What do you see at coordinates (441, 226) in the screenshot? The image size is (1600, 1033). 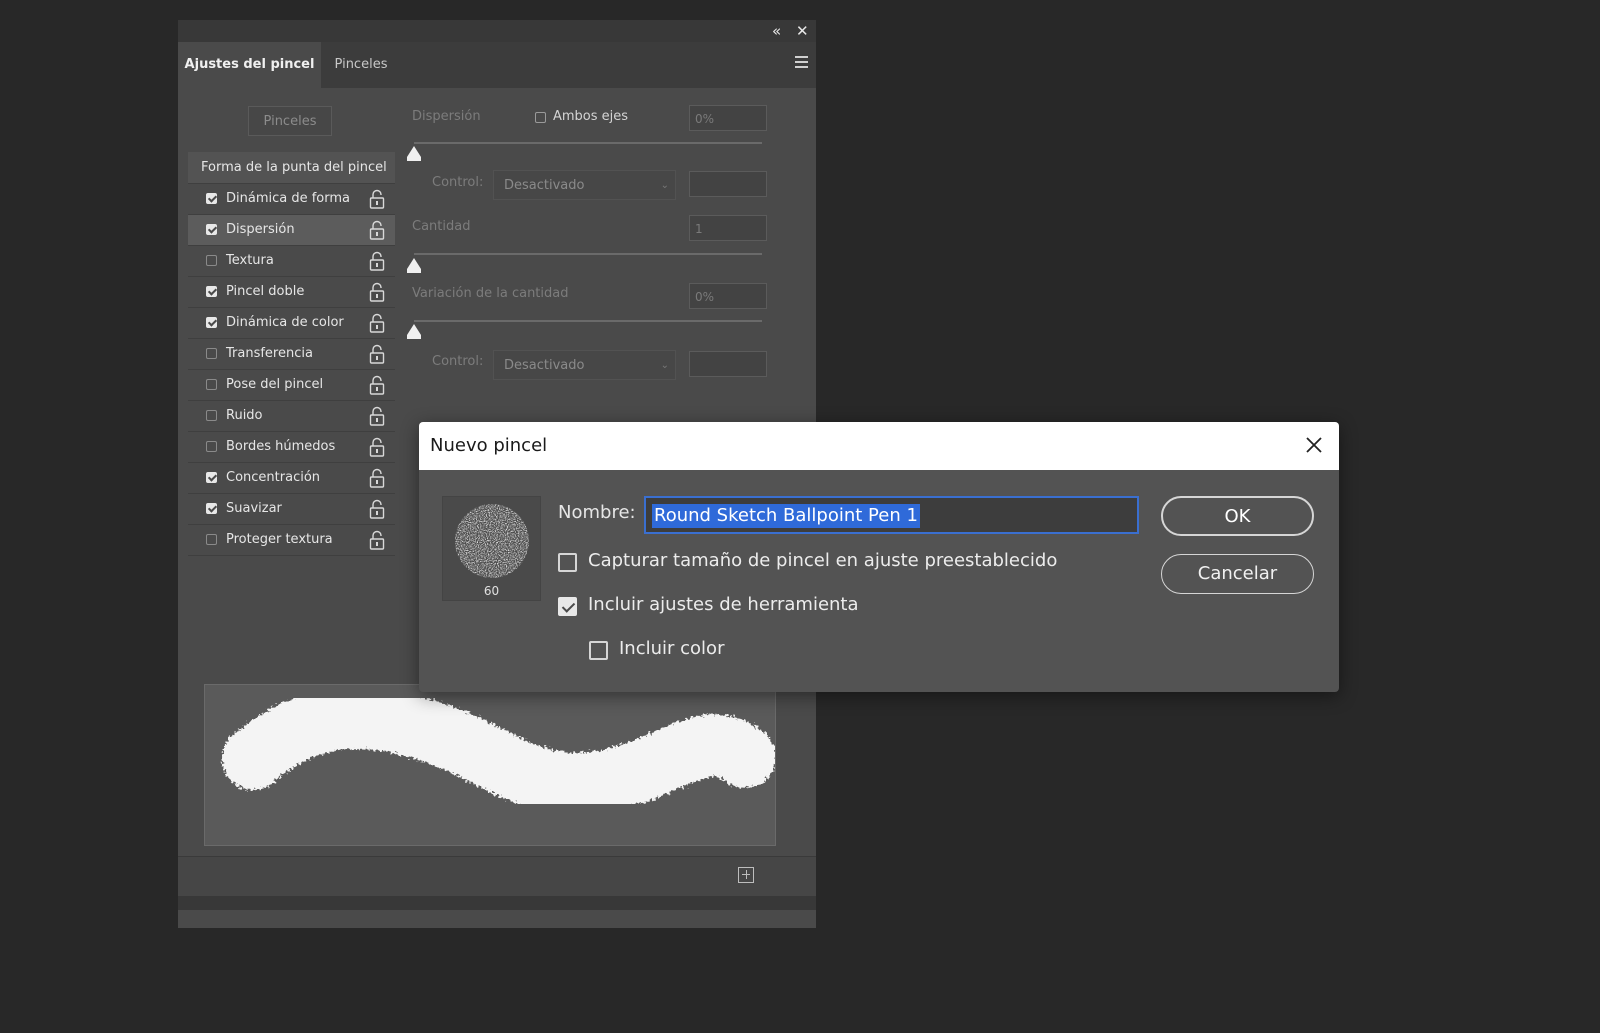 I see `count-label: Cantidad` at bounding box center [441, 226].